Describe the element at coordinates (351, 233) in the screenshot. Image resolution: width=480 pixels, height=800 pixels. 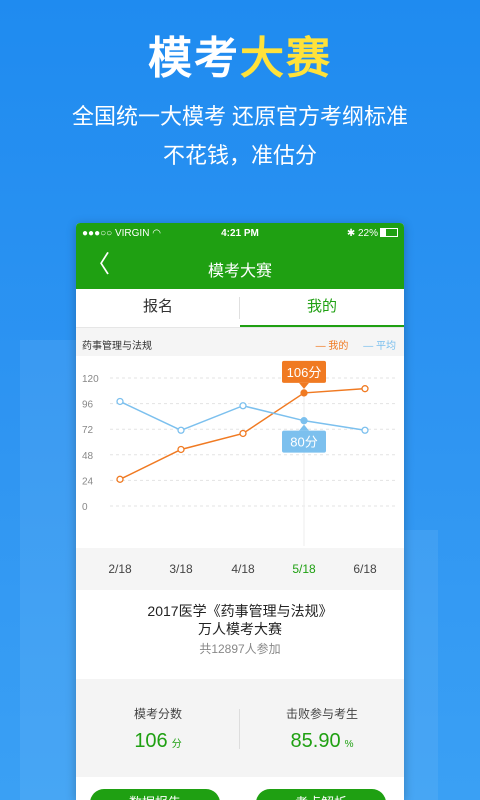
I see `bluetooth-icon: ✱` at that location.